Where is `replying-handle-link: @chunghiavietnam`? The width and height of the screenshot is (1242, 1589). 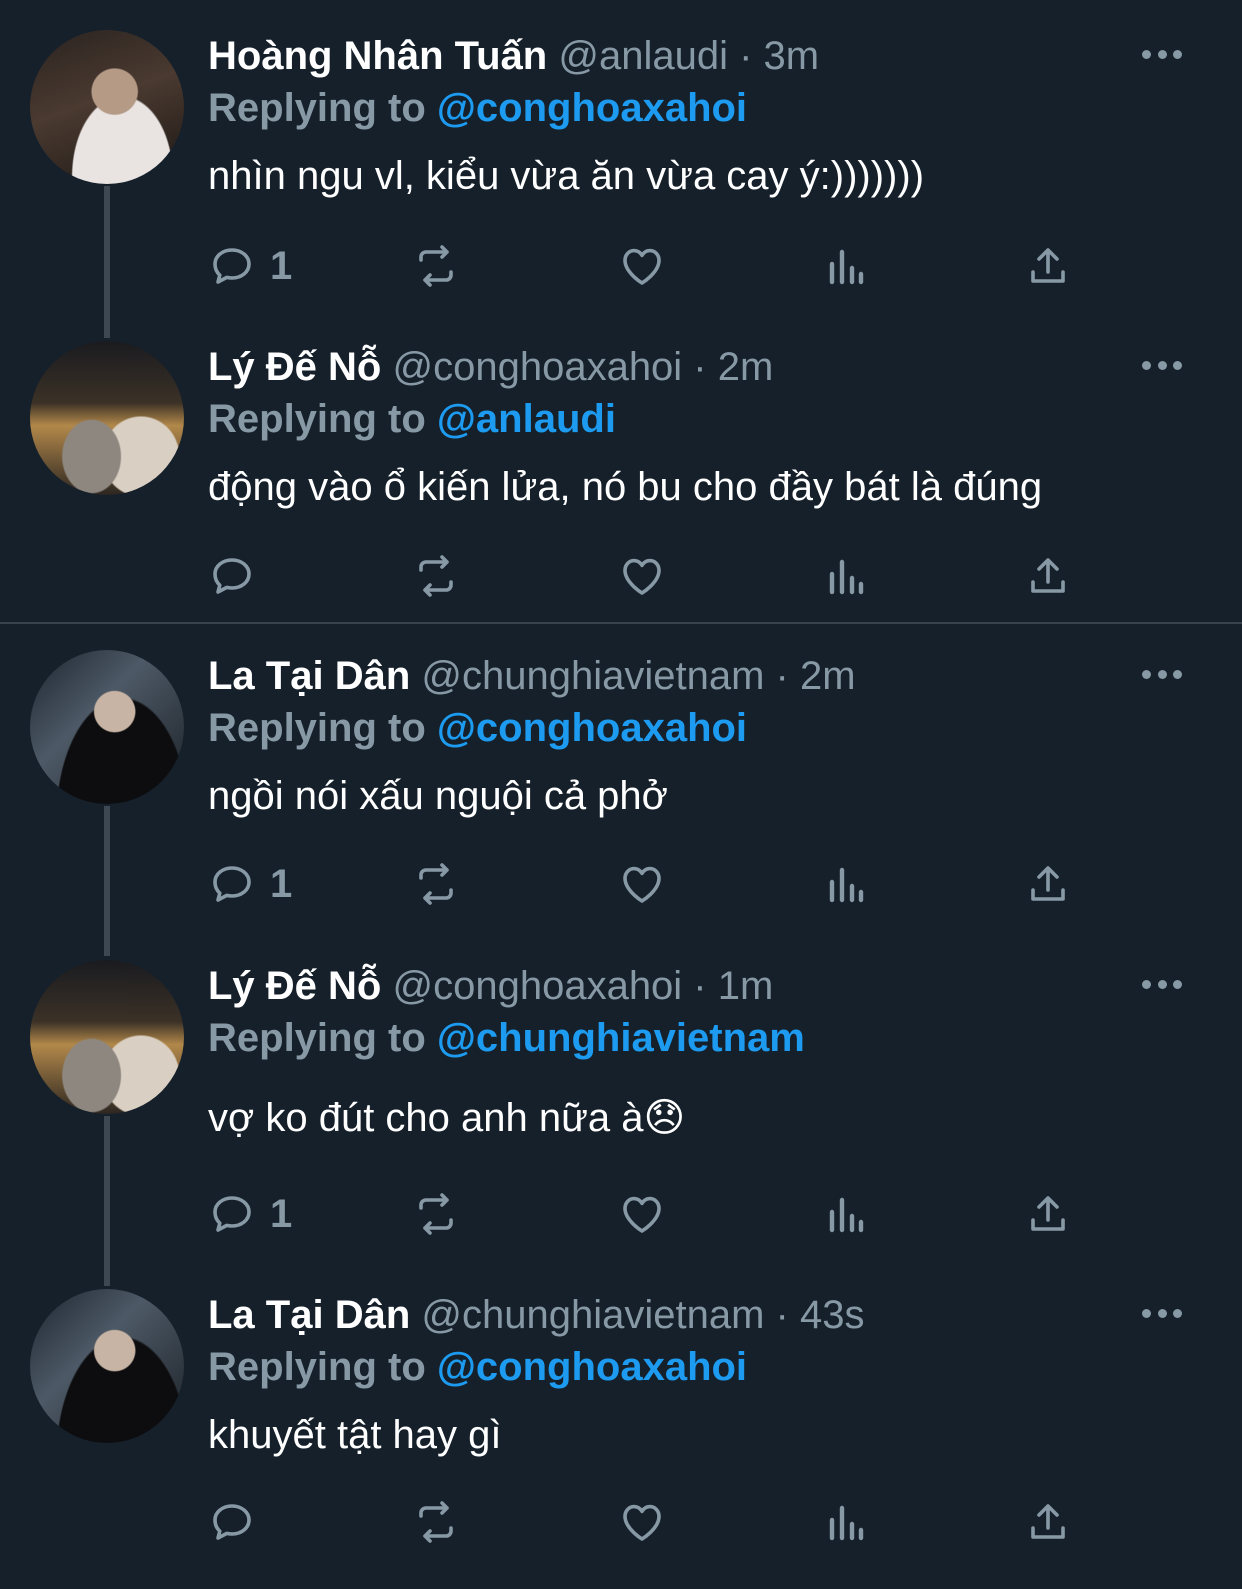
replying-handle-link: @chunghiavietnam is located at coordinates (621, 1038).